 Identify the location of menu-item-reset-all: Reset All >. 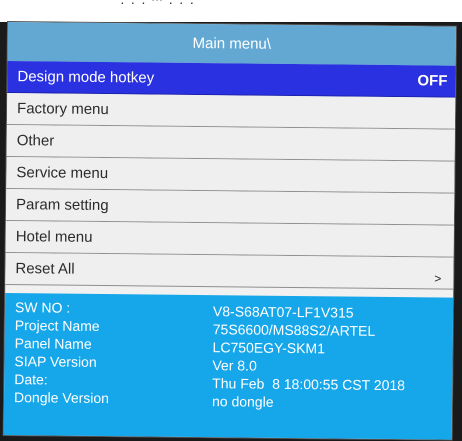
(229, 271).